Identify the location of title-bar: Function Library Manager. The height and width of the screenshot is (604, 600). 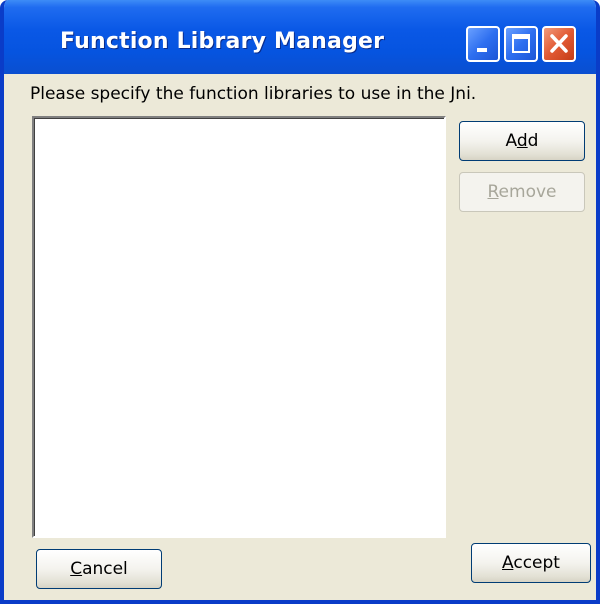
(300, 37).